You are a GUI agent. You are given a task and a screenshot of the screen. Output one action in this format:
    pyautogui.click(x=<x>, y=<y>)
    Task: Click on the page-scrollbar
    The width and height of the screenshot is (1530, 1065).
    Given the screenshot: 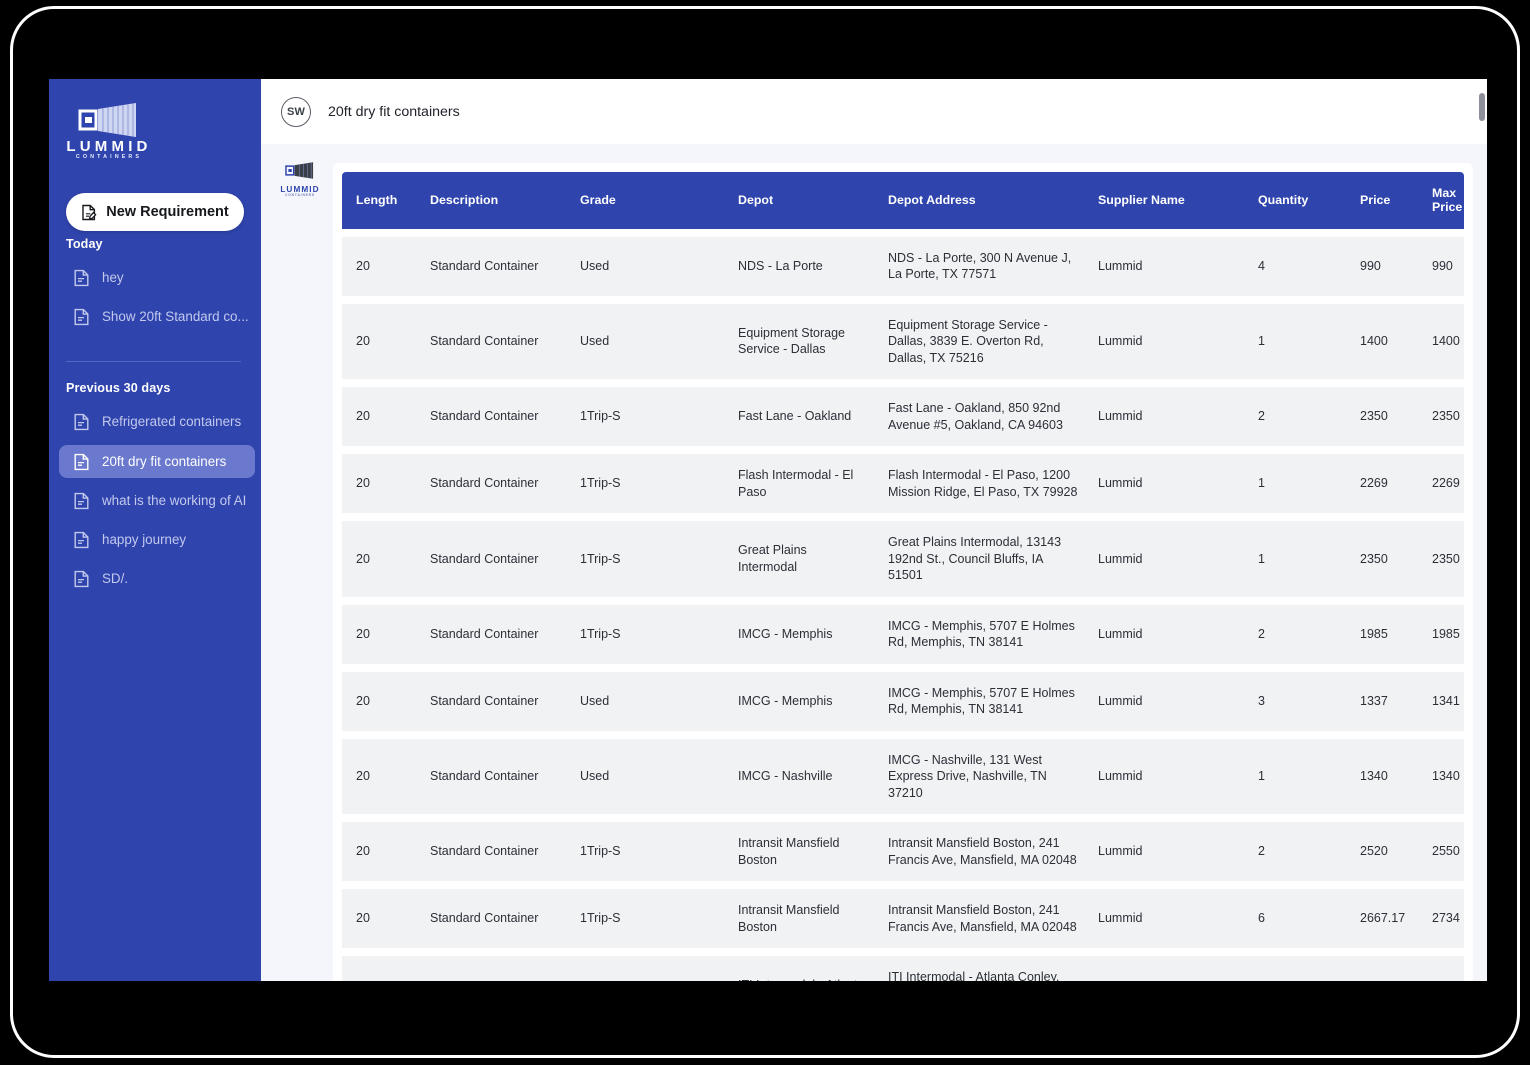 What is the action you would take?
    pyautogui.click(x=1482, y=118)
    